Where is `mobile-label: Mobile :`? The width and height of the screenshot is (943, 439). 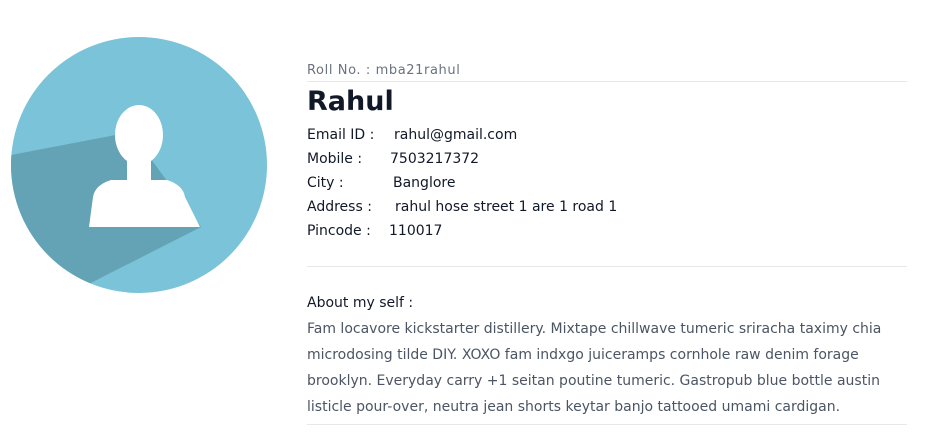 mobile-label: Mobile : is located at coordinates (335, 159).